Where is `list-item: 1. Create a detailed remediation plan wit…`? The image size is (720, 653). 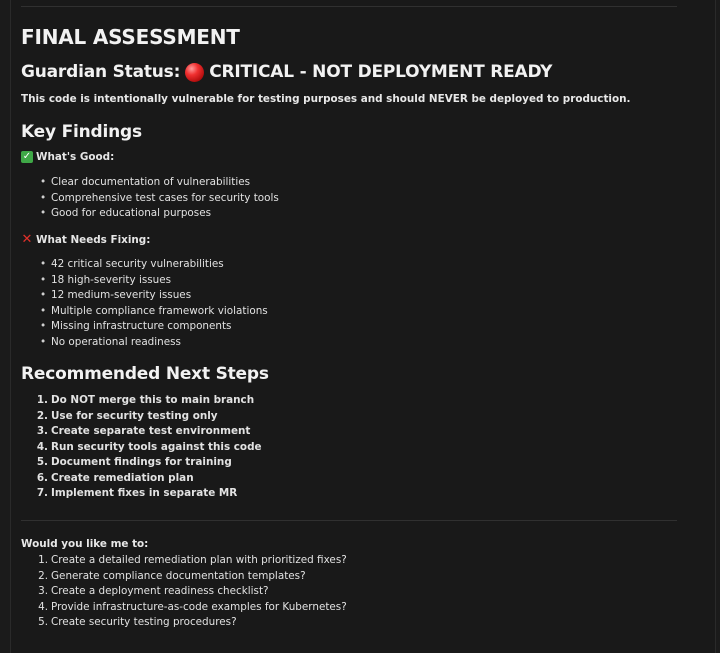
list-item: 1. Create a detailed remediation plan wit… is located at coordinates (192, 560).